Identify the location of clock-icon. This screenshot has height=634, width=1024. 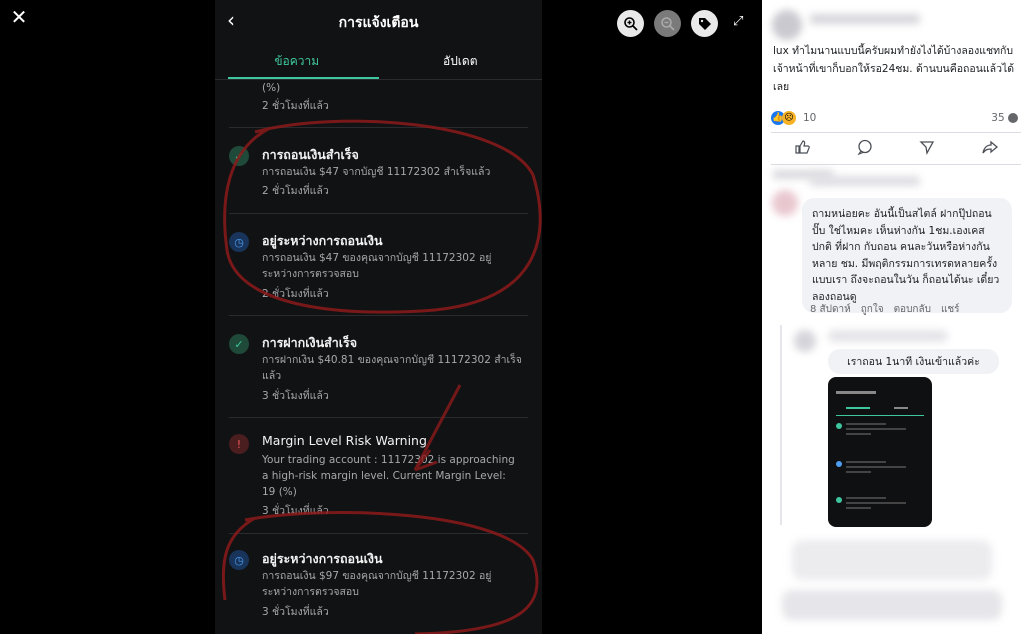
(839, 464).